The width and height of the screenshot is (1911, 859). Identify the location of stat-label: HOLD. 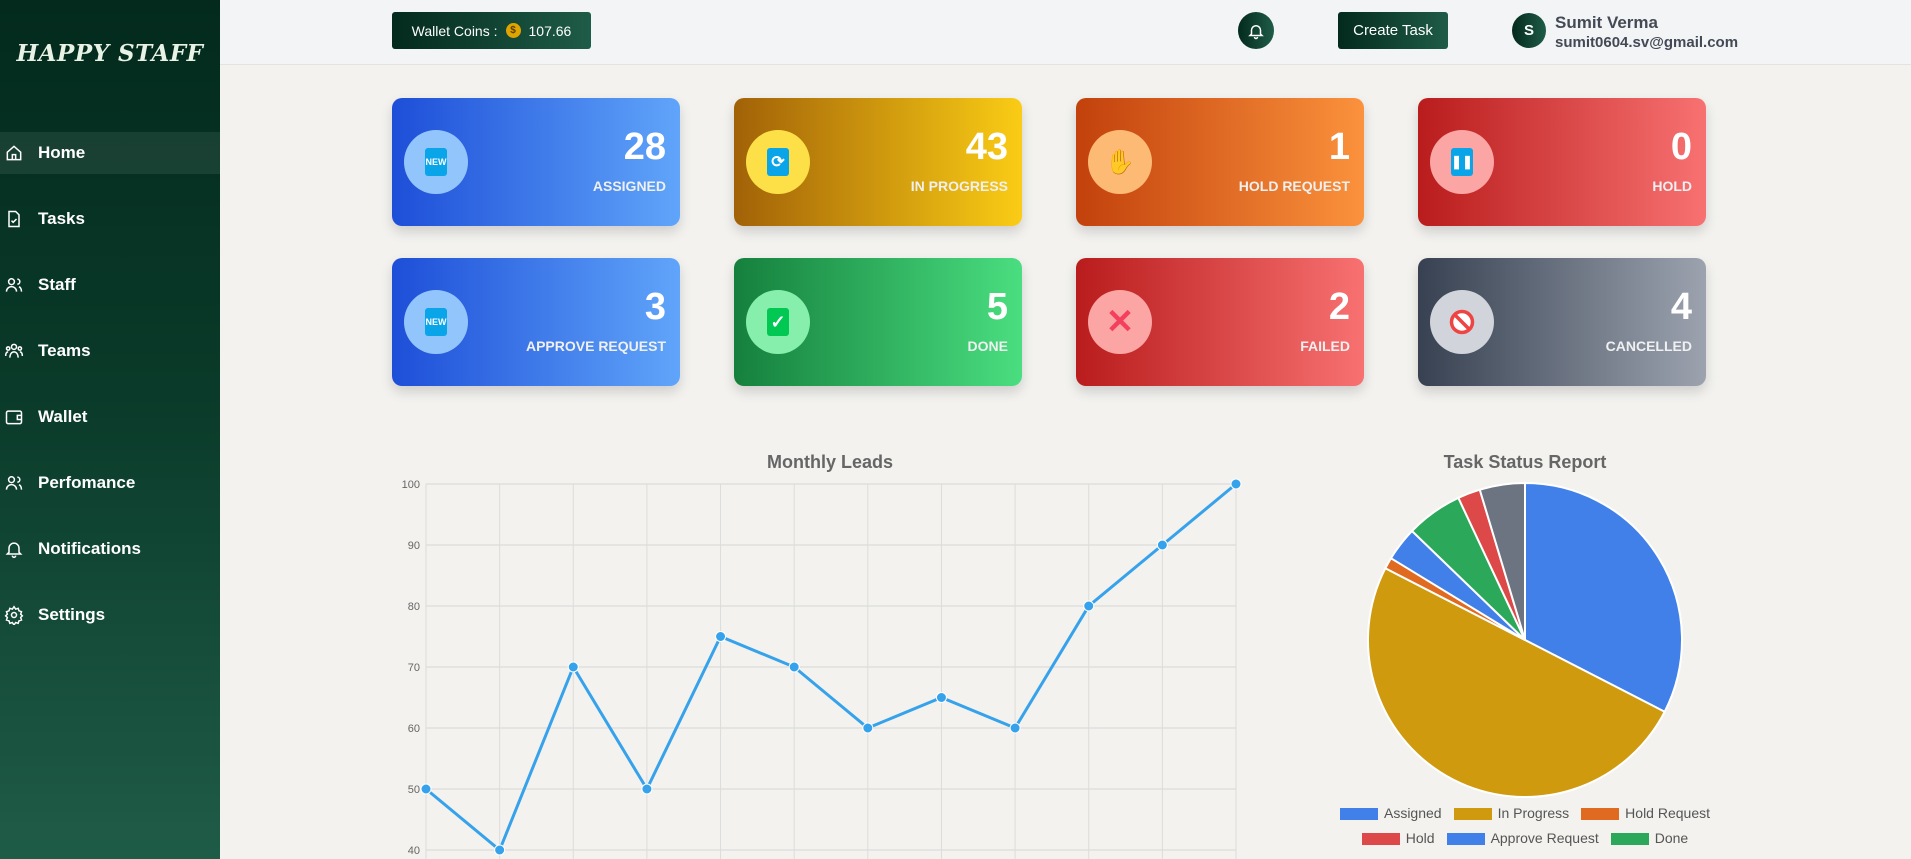
(1672, 186).